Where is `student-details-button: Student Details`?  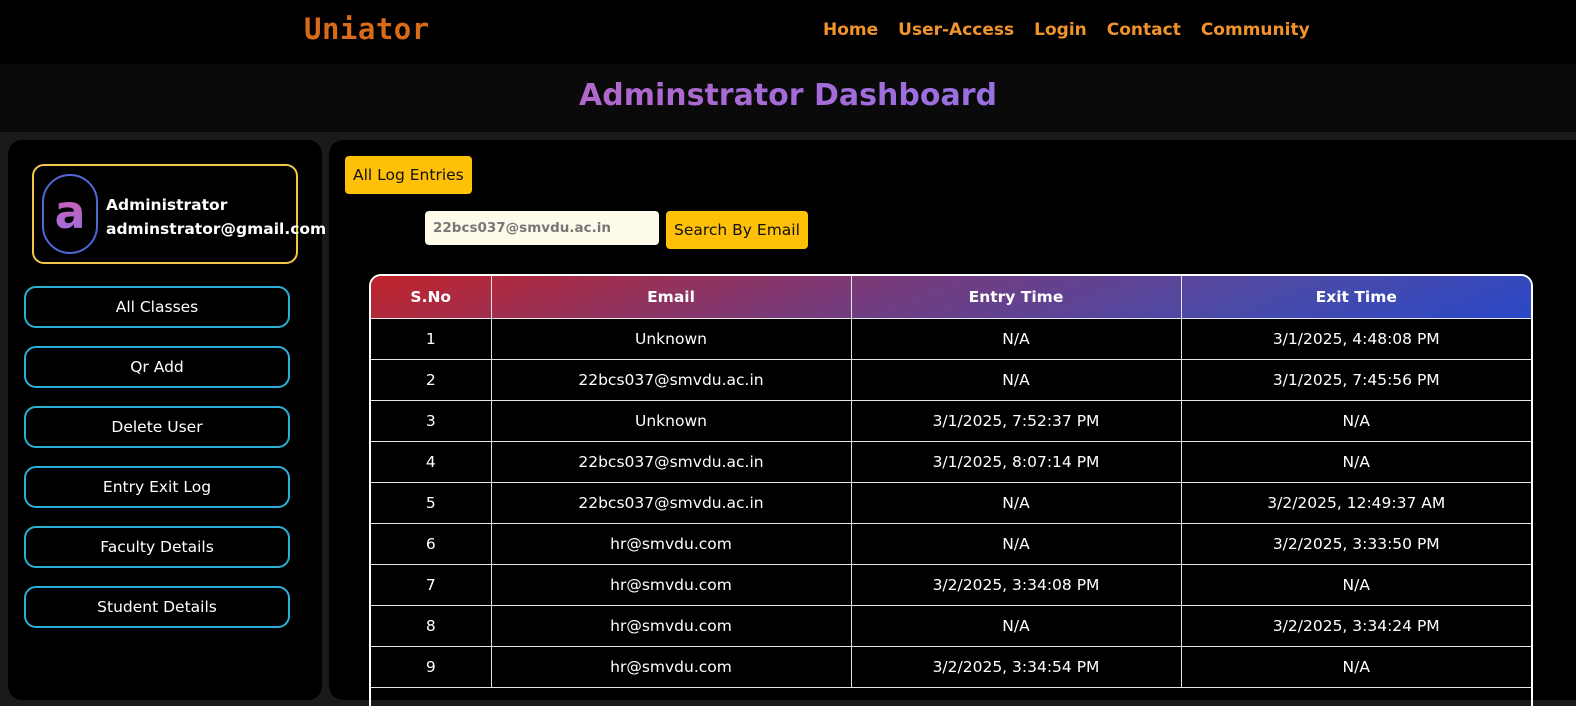
student-details-button: Student Details is located at coordinates (157, 607).